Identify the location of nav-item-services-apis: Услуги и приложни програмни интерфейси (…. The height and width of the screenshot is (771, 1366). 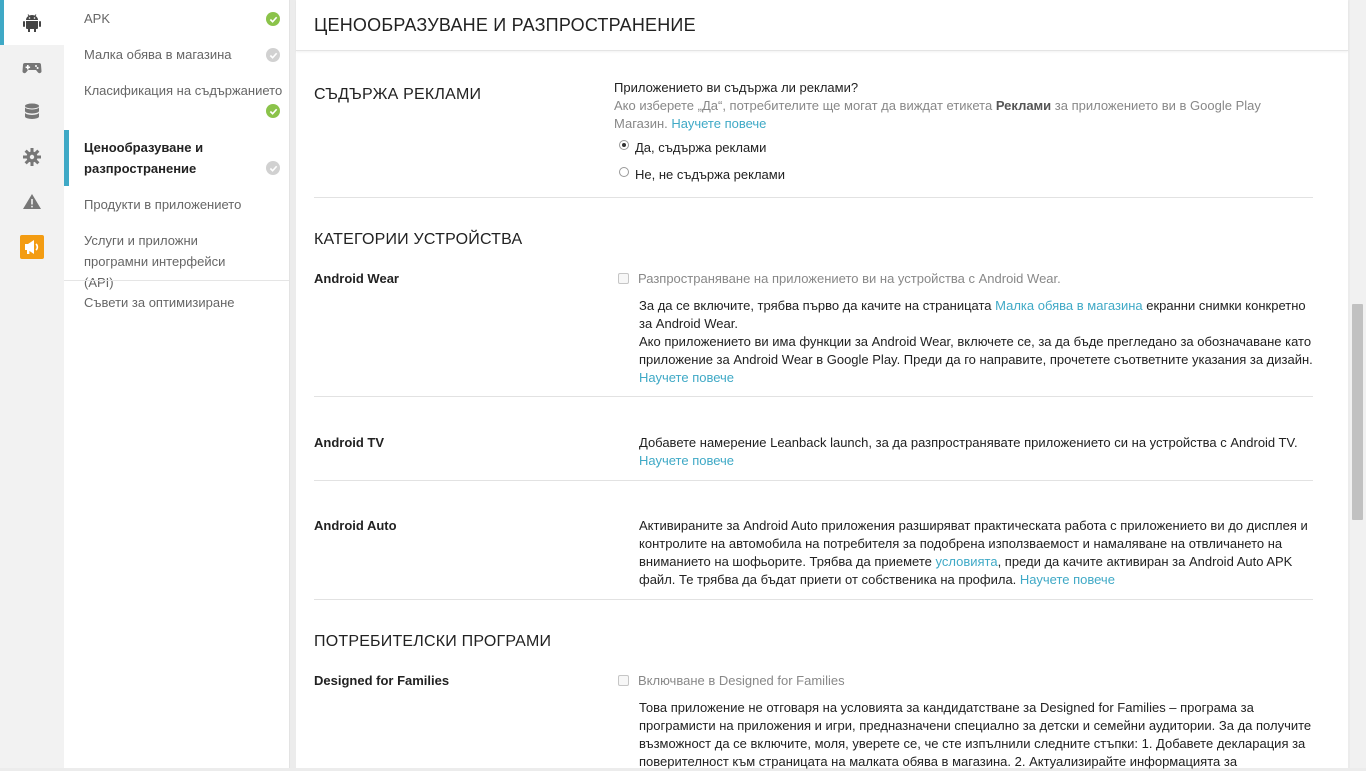
(176, 261).